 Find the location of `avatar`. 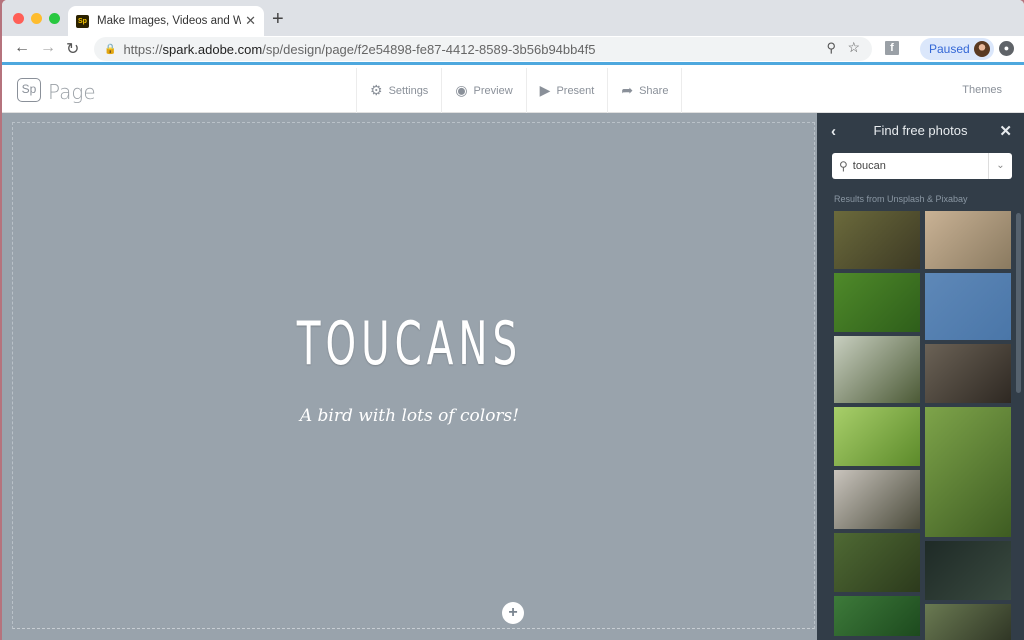

avatar is located at coordinates (982, 49).